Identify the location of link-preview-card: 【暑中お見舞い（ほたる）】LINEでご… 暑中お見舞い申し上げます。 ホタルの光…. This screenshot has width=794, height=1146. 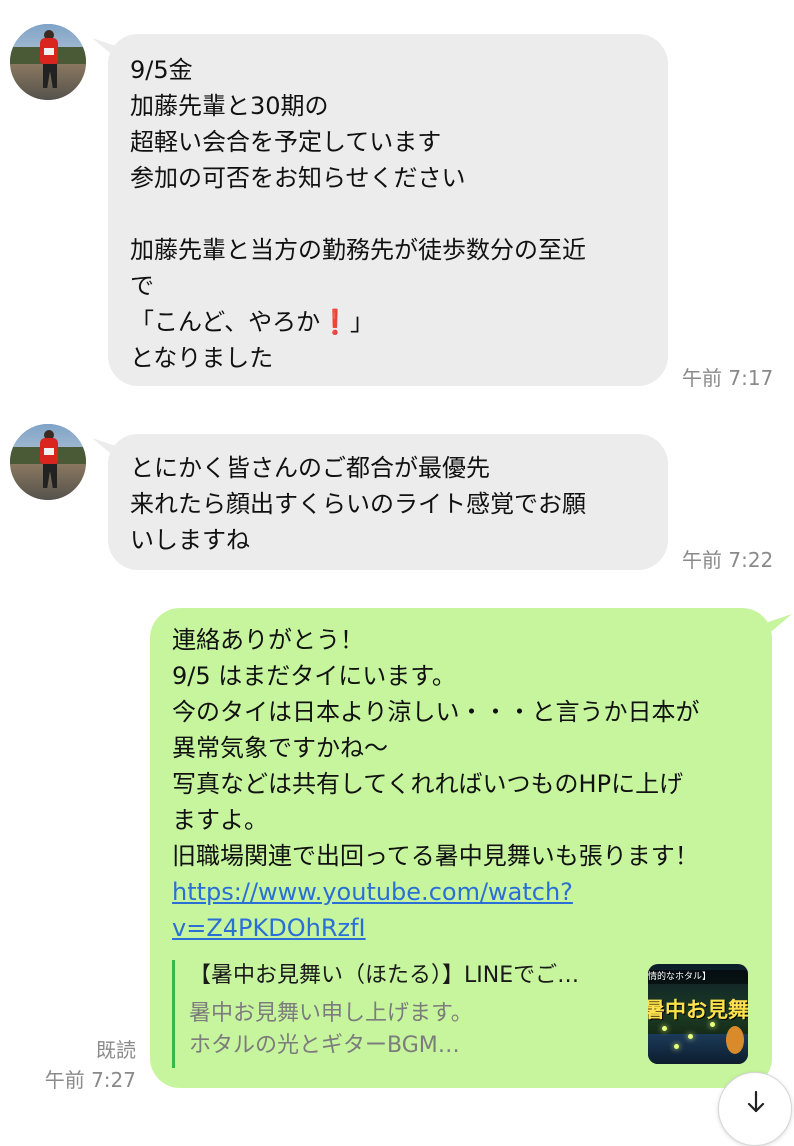
(460, 1014).